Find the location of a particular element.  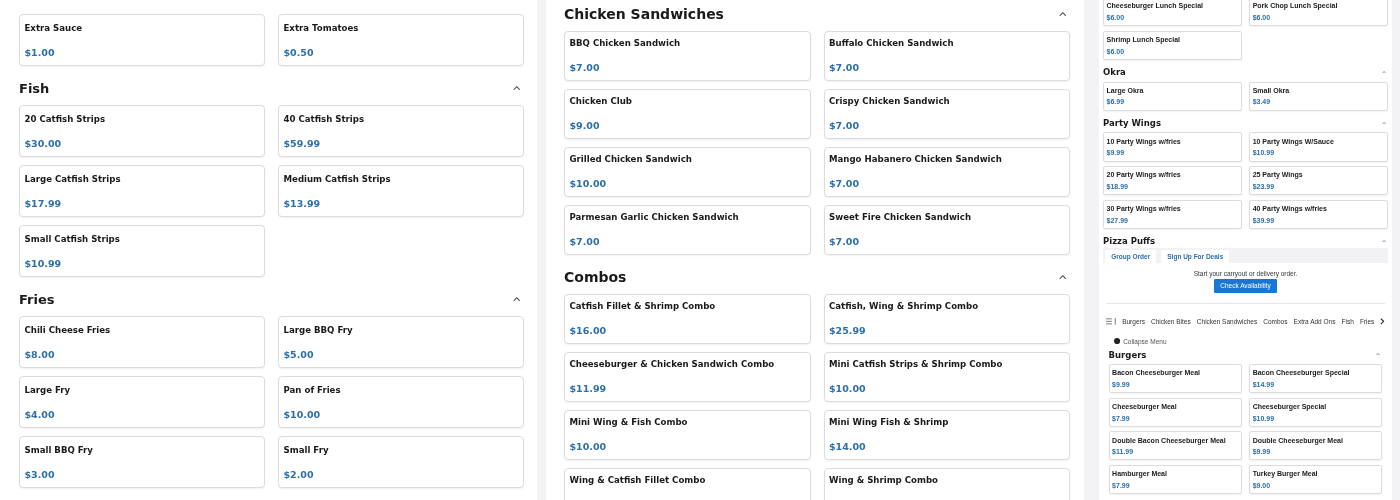

menu-item-card: Large Catfish Strips $17.99 is located at coordinates (142, 191).